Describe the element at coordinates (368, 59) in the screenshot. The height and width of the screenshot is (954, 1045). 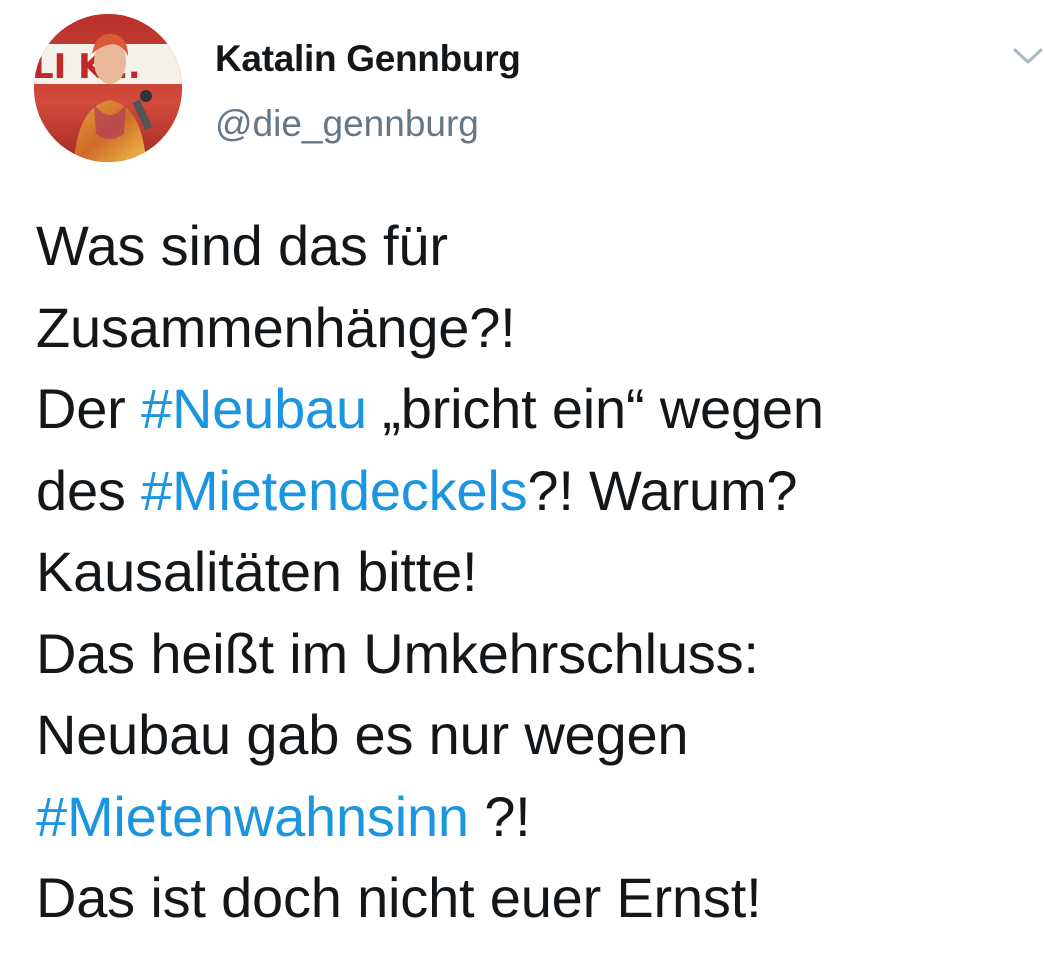
I see `author-name: Katalin Gennburg` at that location.